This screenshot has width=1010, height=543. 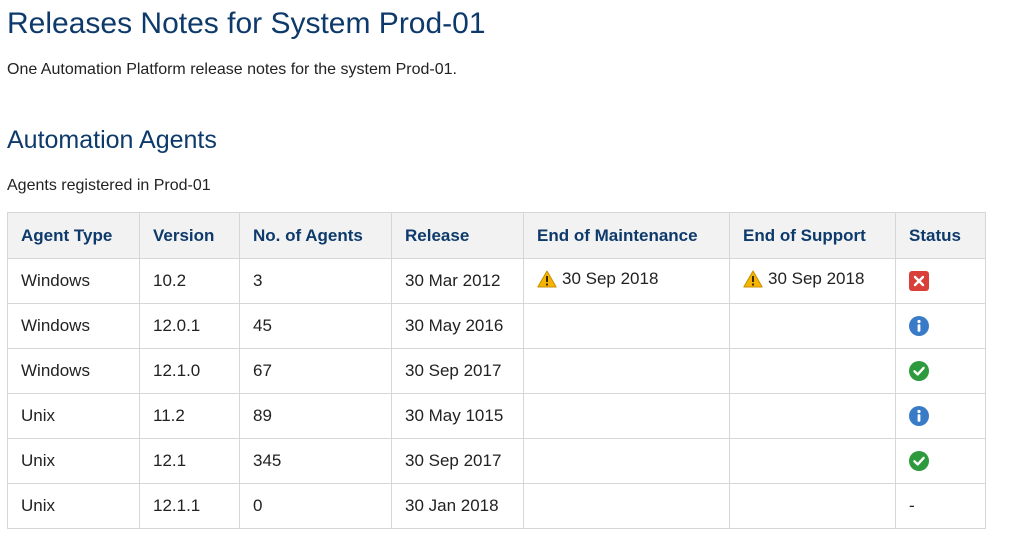 I want to click on cell-status: -, so click(x=940, y=506).